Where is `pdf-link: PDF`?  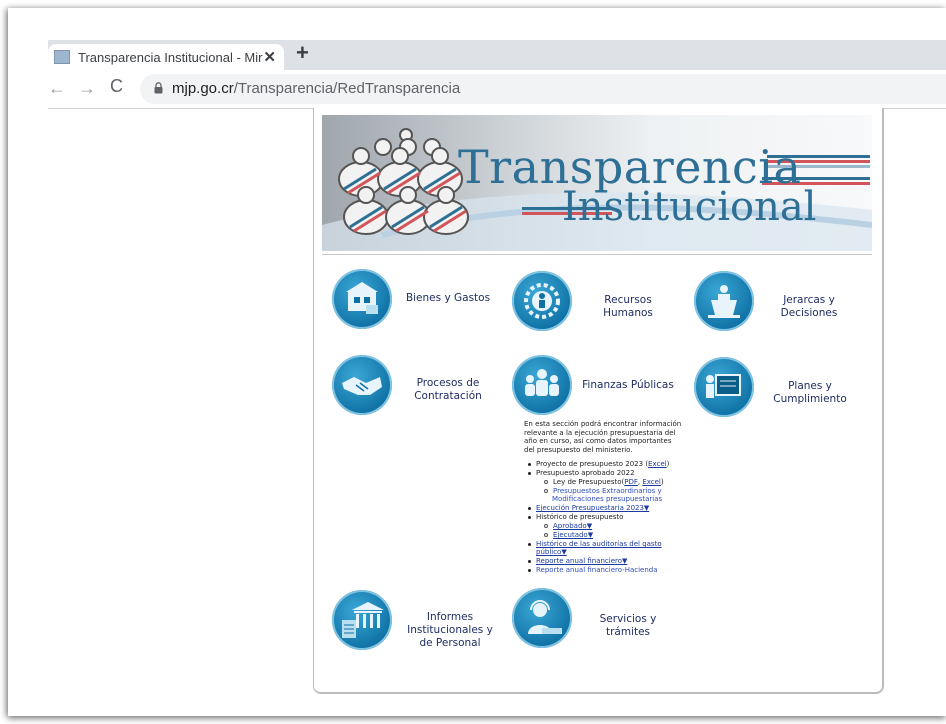
pdf-link: PDF is located at coordinates (631, 482).